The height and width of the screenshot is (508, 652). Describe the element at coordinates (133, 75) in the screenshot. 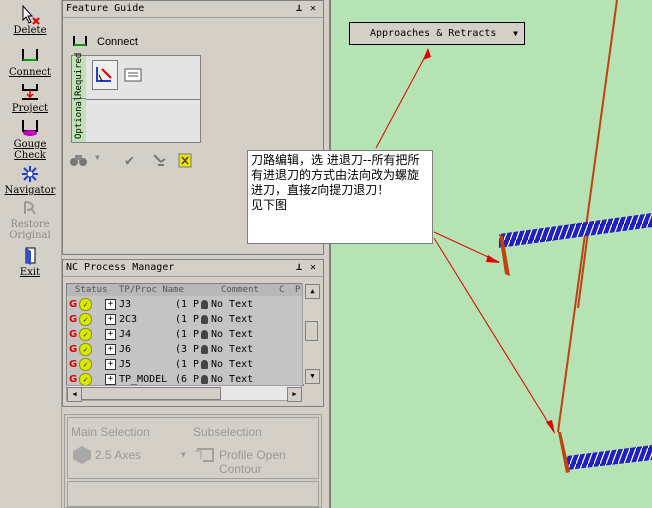

I see `list-window-icon` at that location.